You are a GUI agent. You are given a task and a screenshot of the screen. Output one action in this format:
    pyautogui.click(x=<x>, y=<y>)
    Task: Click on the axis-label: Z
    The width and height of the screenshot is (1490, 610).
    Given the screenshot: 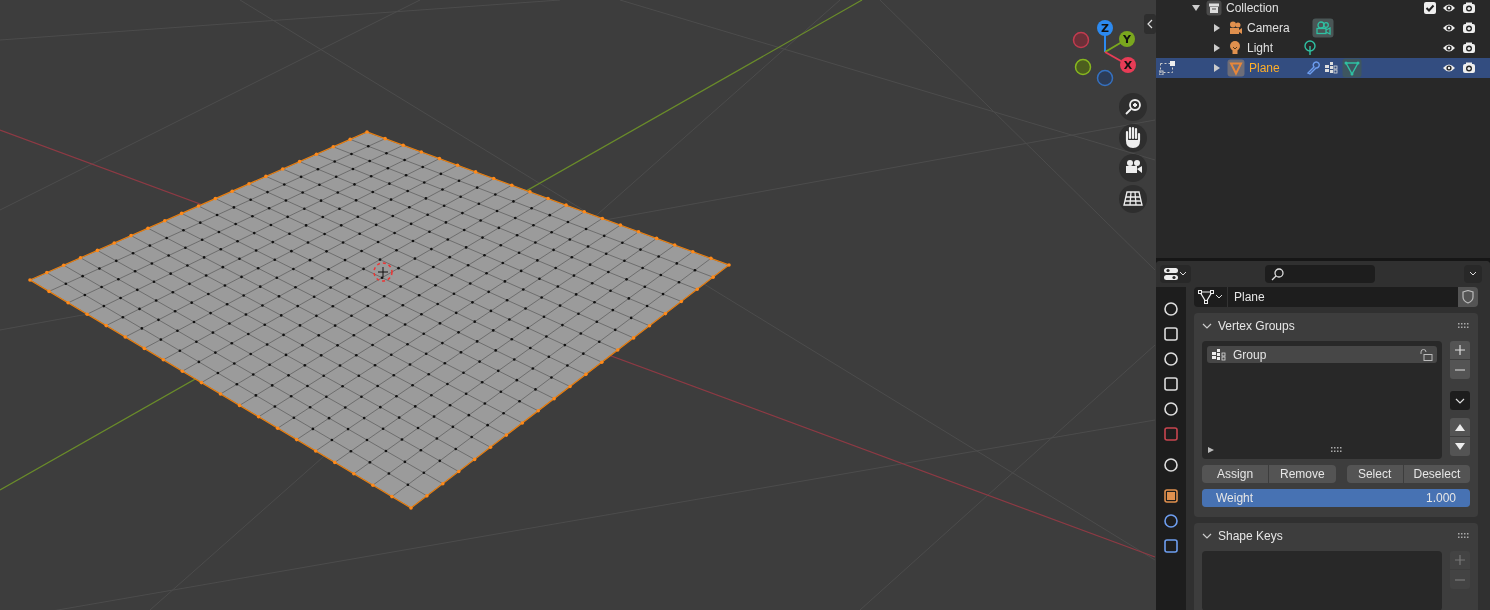 What is the action you would take?
    pyautogui.click(x=1105, y=28)
    